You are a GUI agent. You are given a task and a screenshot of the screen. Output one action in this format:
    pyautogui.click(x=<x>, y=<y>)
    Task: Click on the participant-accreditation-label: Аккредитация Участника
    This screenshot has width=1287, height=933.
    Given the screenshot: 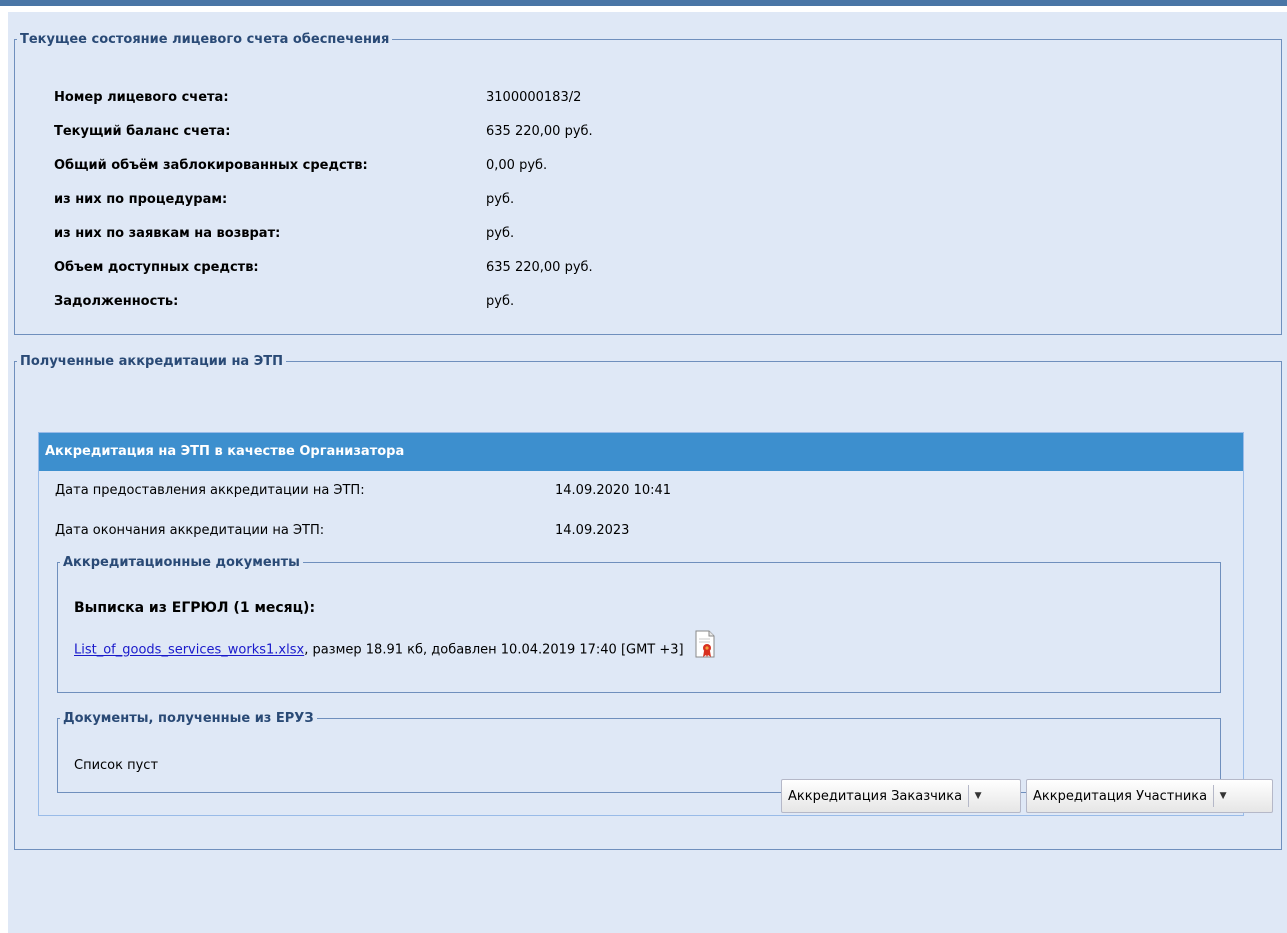 What is the action you would take?
    pyautogui.click(x=1120, y=796)
    